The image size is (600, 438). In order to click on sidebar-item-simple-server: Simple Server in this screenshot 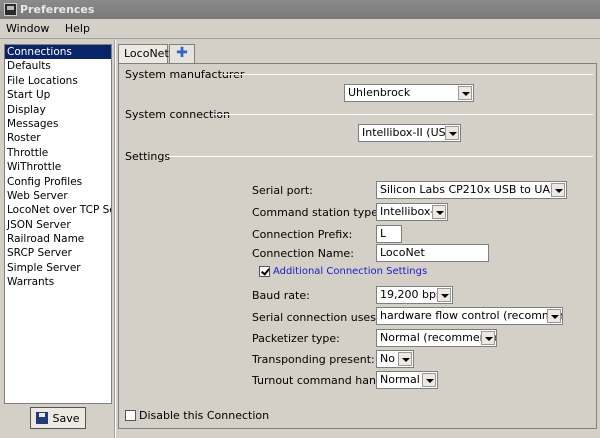, I will do `click(58, 268)`.